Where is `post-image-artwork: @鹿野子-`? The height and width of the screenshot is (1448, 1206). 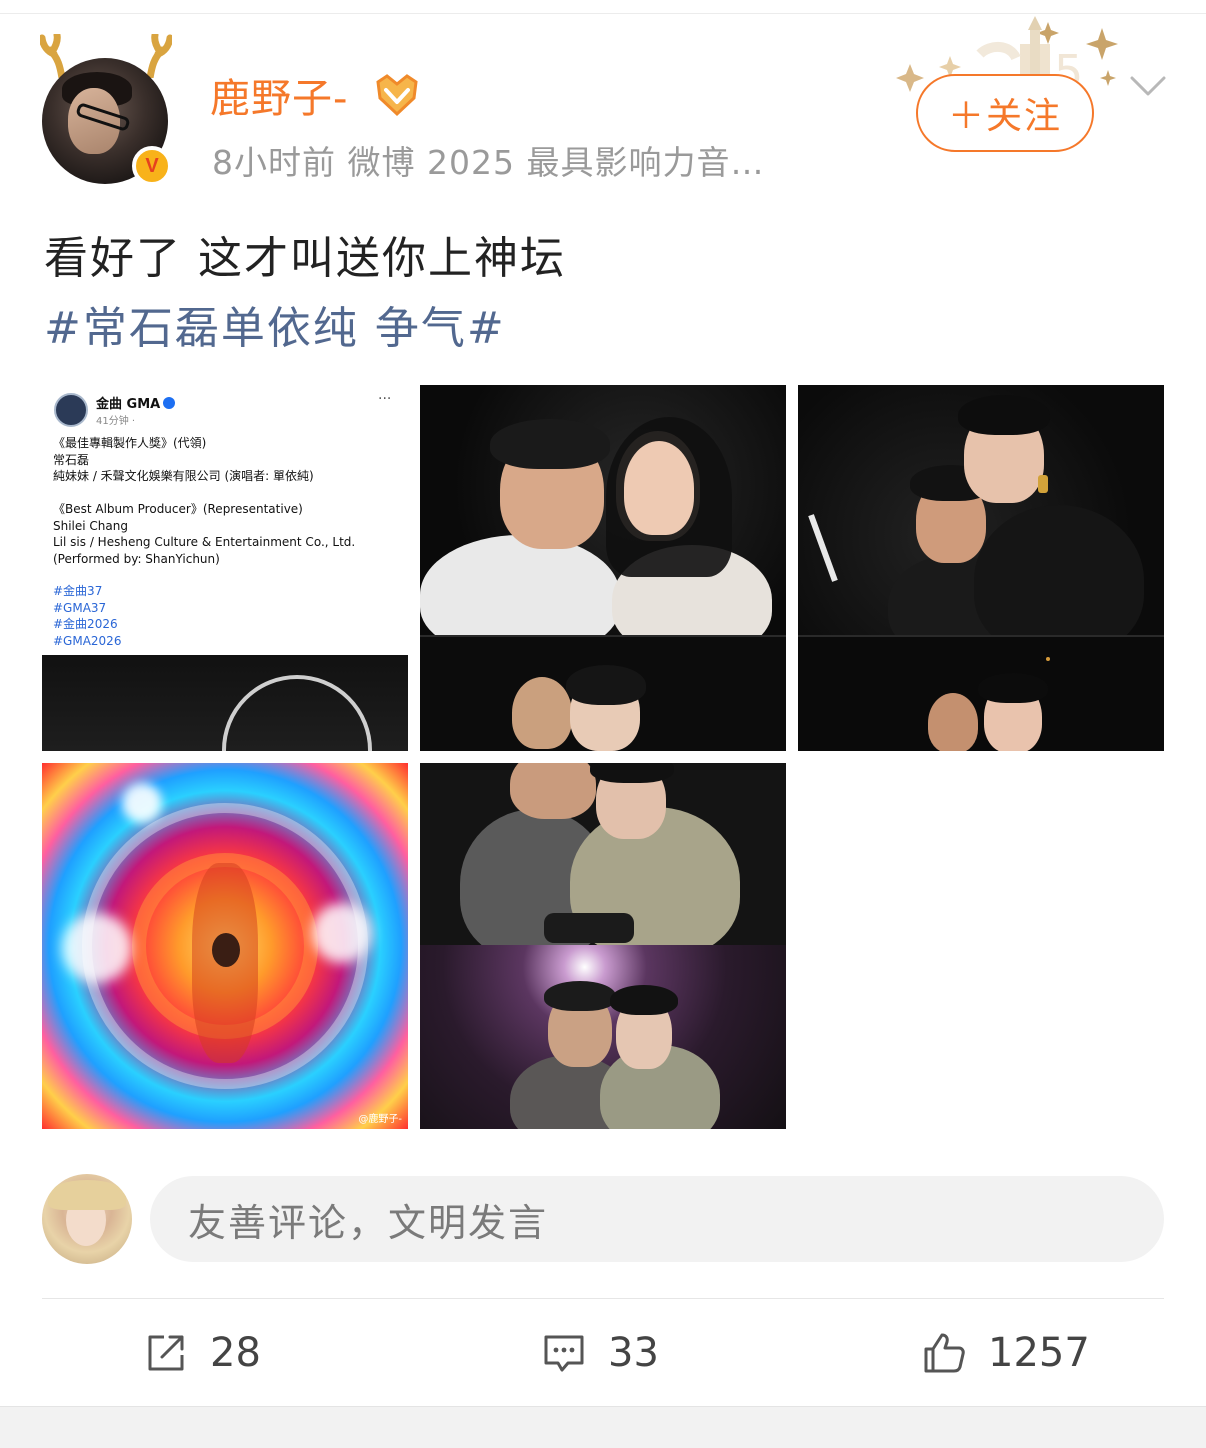 post-image-artwork: @鹿野子- is located at coordinates (225, 946).